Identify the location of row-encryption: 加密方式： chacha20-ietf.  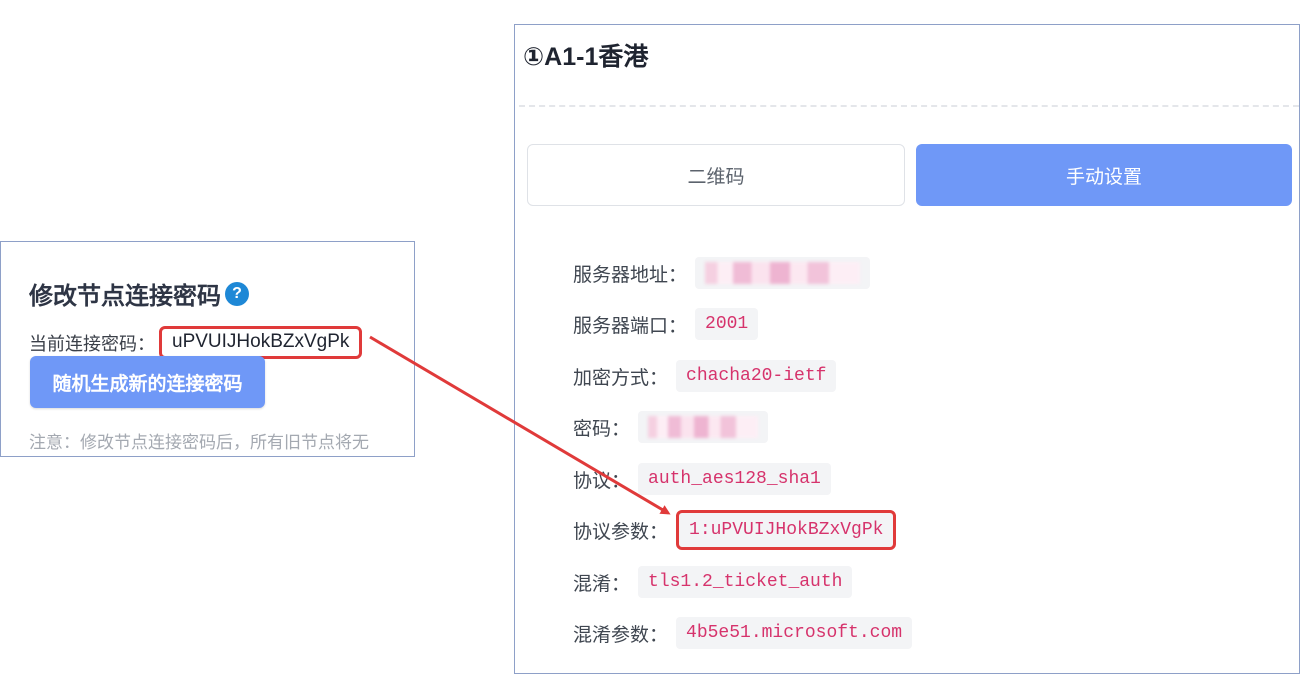
(705, 376).